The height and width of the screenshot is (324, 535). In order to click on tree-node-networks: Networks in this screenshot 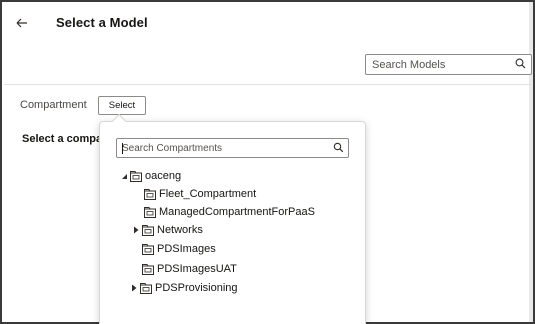, I will do `click(167, 230)`.